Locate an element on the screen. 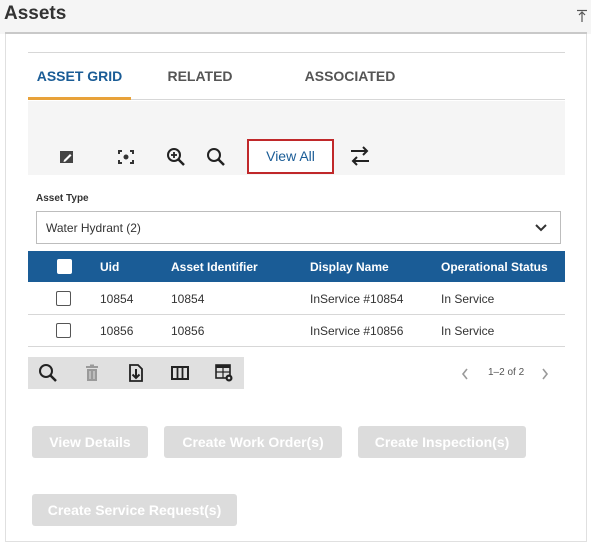  pagination-range: 1–2 of 2 is located at coordinates (506, 372).